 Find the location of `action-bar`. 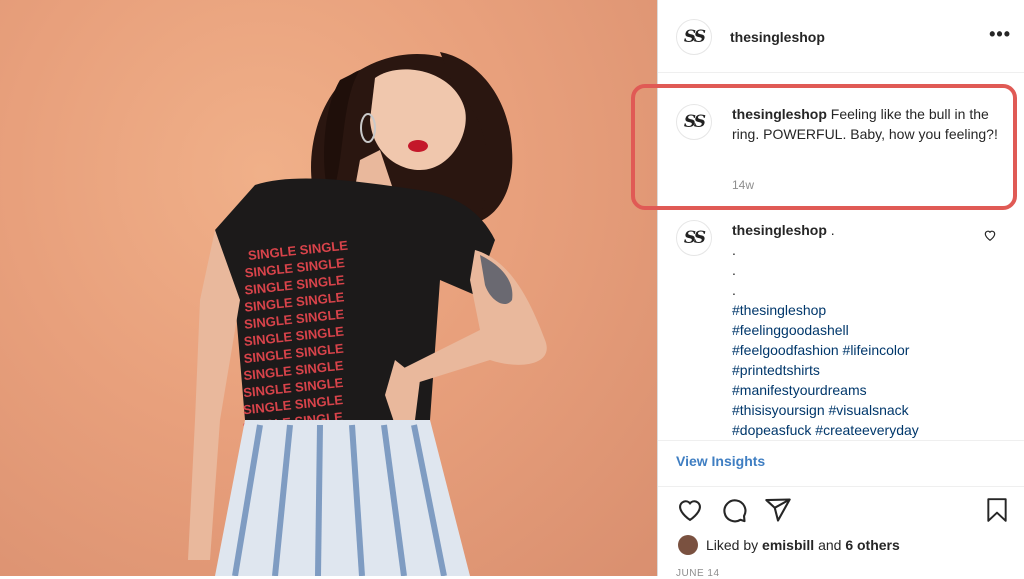

action-bar is located at coordinates (841, 514).